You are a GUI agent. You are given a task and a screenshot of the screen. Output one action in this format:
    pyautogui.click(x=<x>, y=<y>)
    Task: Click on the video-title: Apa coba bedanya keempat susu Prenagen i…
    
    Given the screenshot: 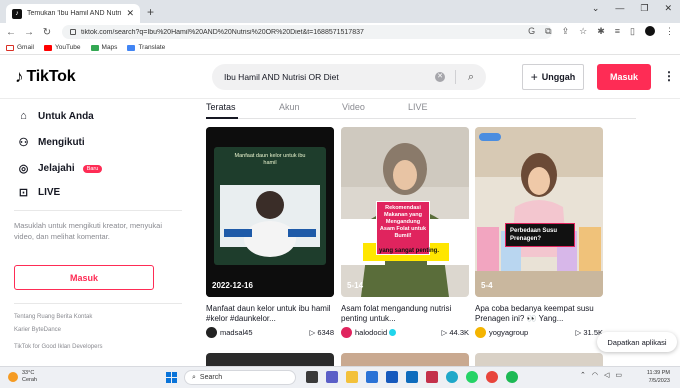 What is the action you would take?
    pyautogui.click(x=539, y=314)
    